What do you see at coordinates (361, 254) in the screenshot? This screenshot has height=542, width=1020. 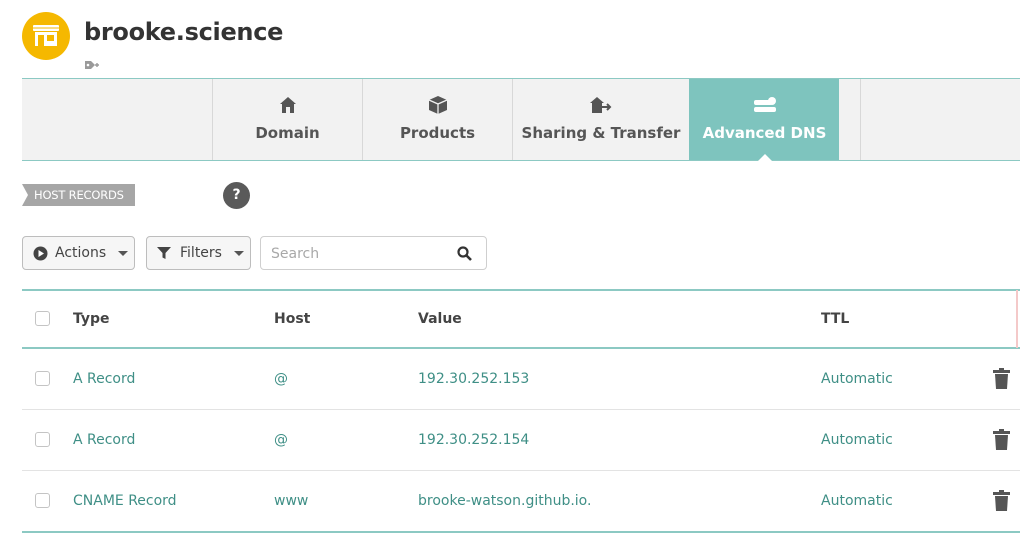 I see `search-input` at bounding box center [361, 254].